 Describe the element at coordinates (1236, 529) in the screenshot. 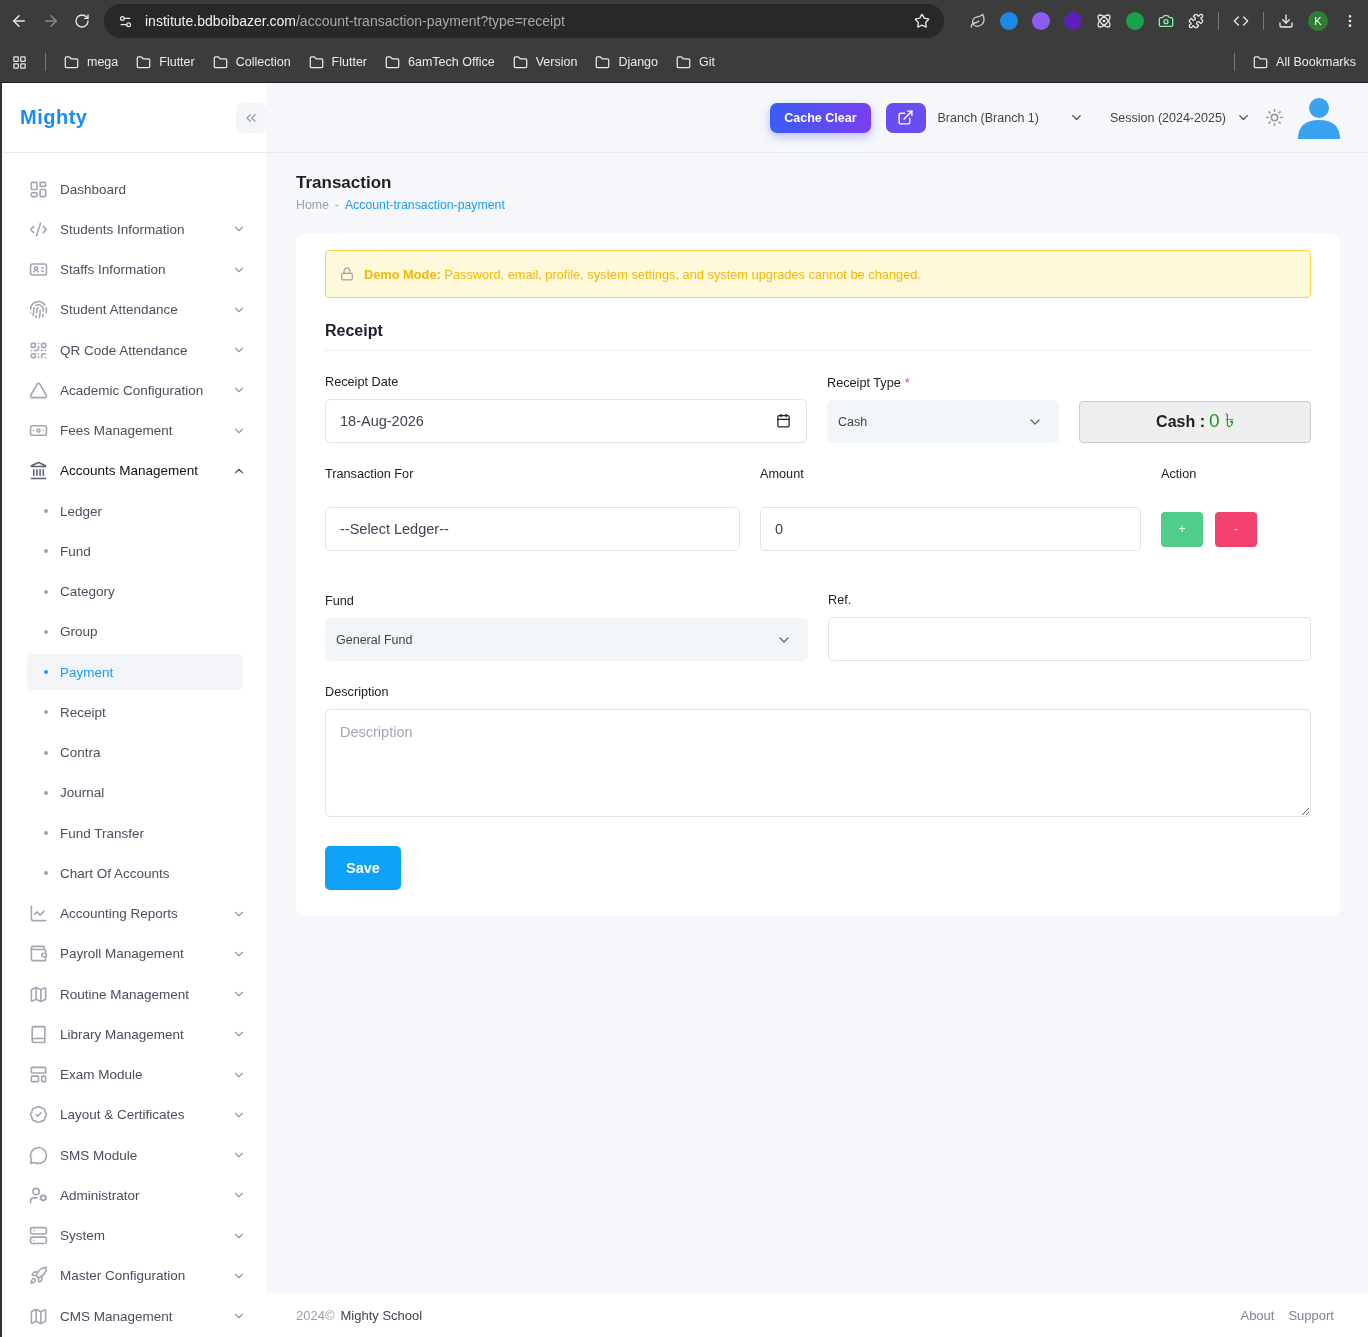

I see `remove-button: -` at that location.